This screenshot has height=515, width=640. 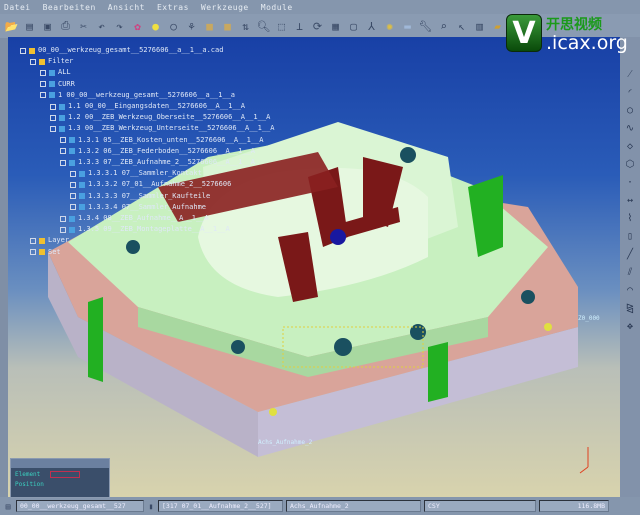 I want to click on grid-icon: ▦, so click(x=335, y=26).